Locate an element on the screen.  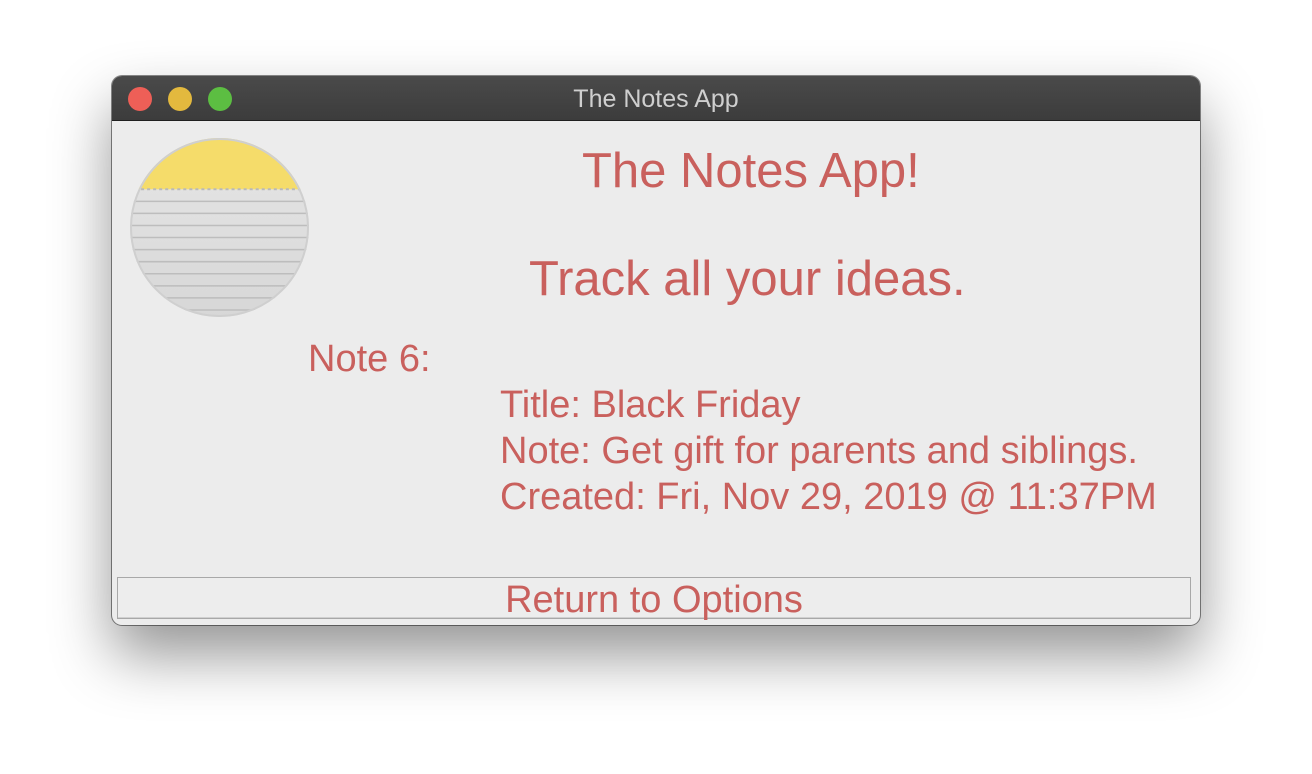
note-created-text: Created: Fri, Nov 29, 2019 @ 11:37PM is located at coordinates (828, 497).